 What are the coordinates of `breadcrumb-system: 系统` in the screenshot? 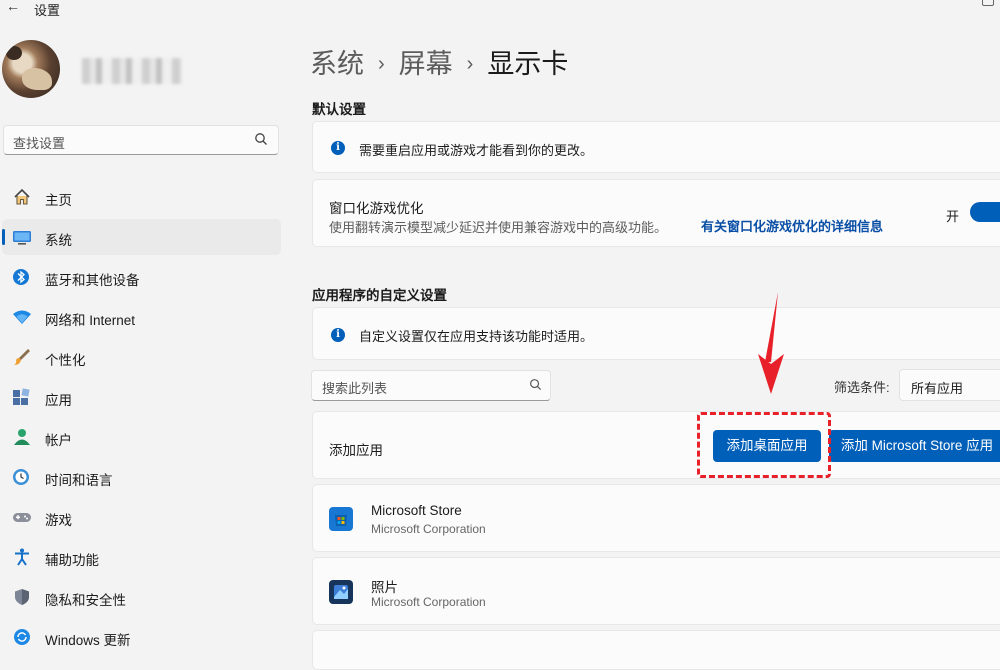 It's located at (337, 64).